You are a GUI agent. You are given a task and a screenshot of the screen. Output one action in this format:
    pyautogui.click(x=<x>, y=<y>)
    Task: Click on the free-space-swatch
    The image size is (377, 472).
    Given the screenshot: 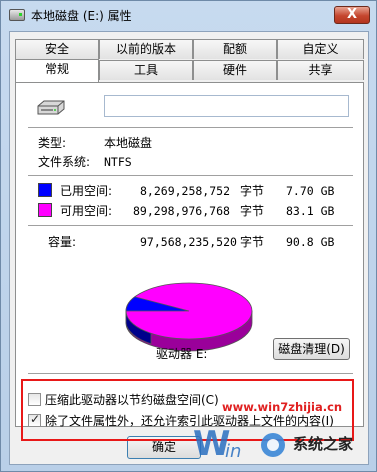 What is the action you would take?
    pyautogui.click(x=45, y=210)
    